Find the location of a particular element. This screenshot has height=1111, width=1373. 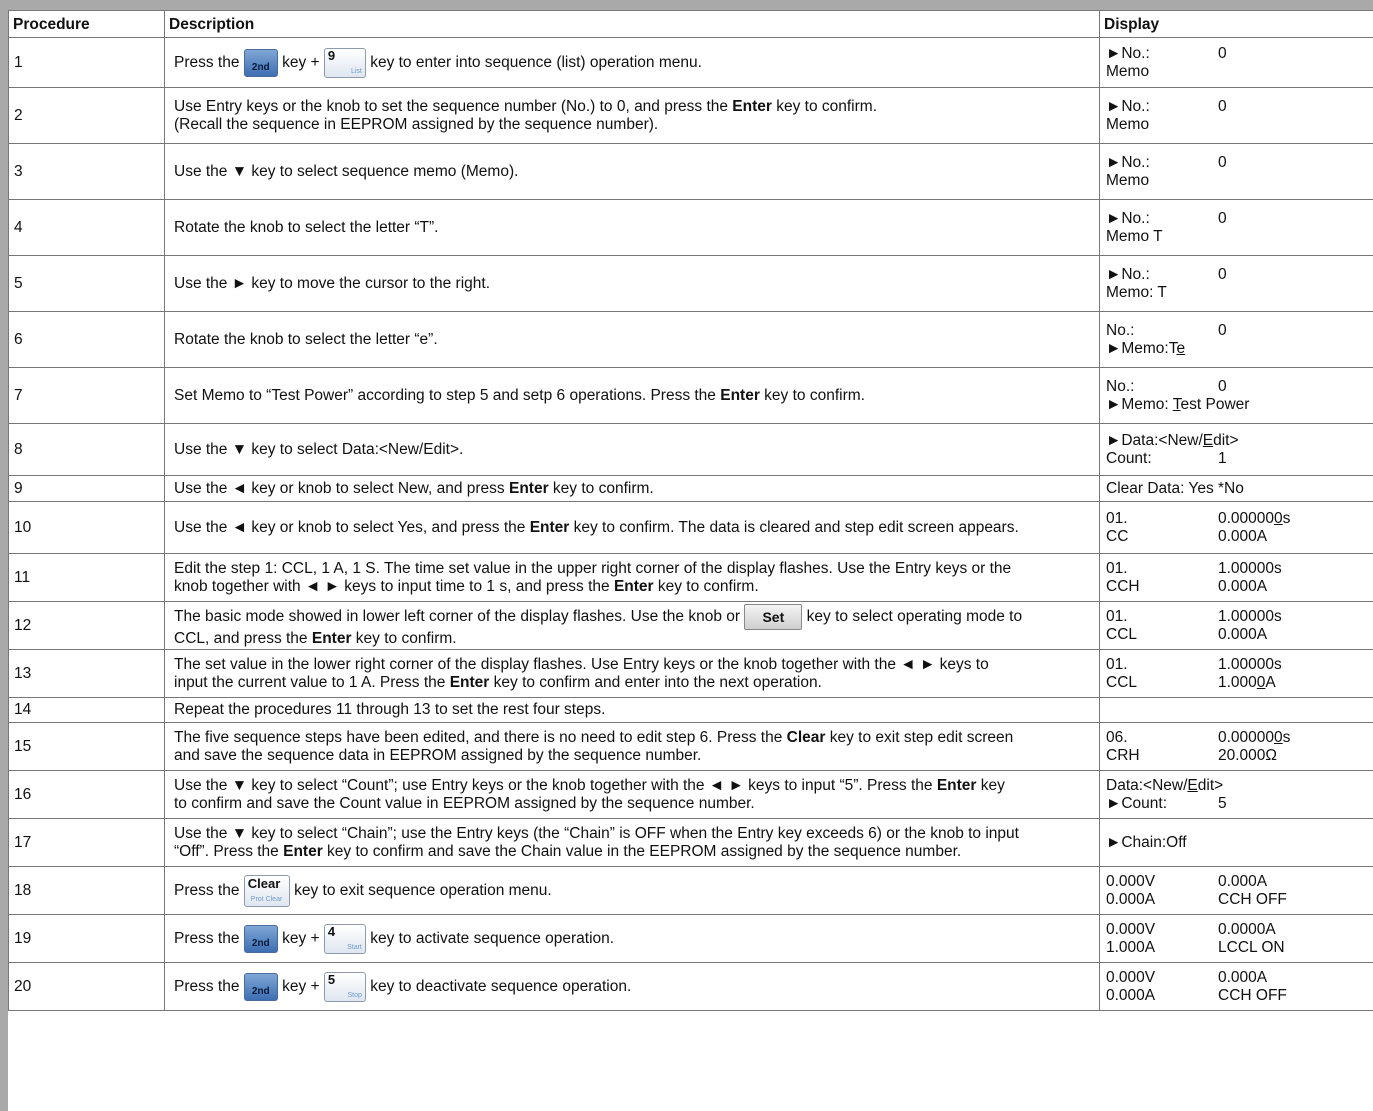

table-header: Procedure Description Display is located at coordinates (690, 24).